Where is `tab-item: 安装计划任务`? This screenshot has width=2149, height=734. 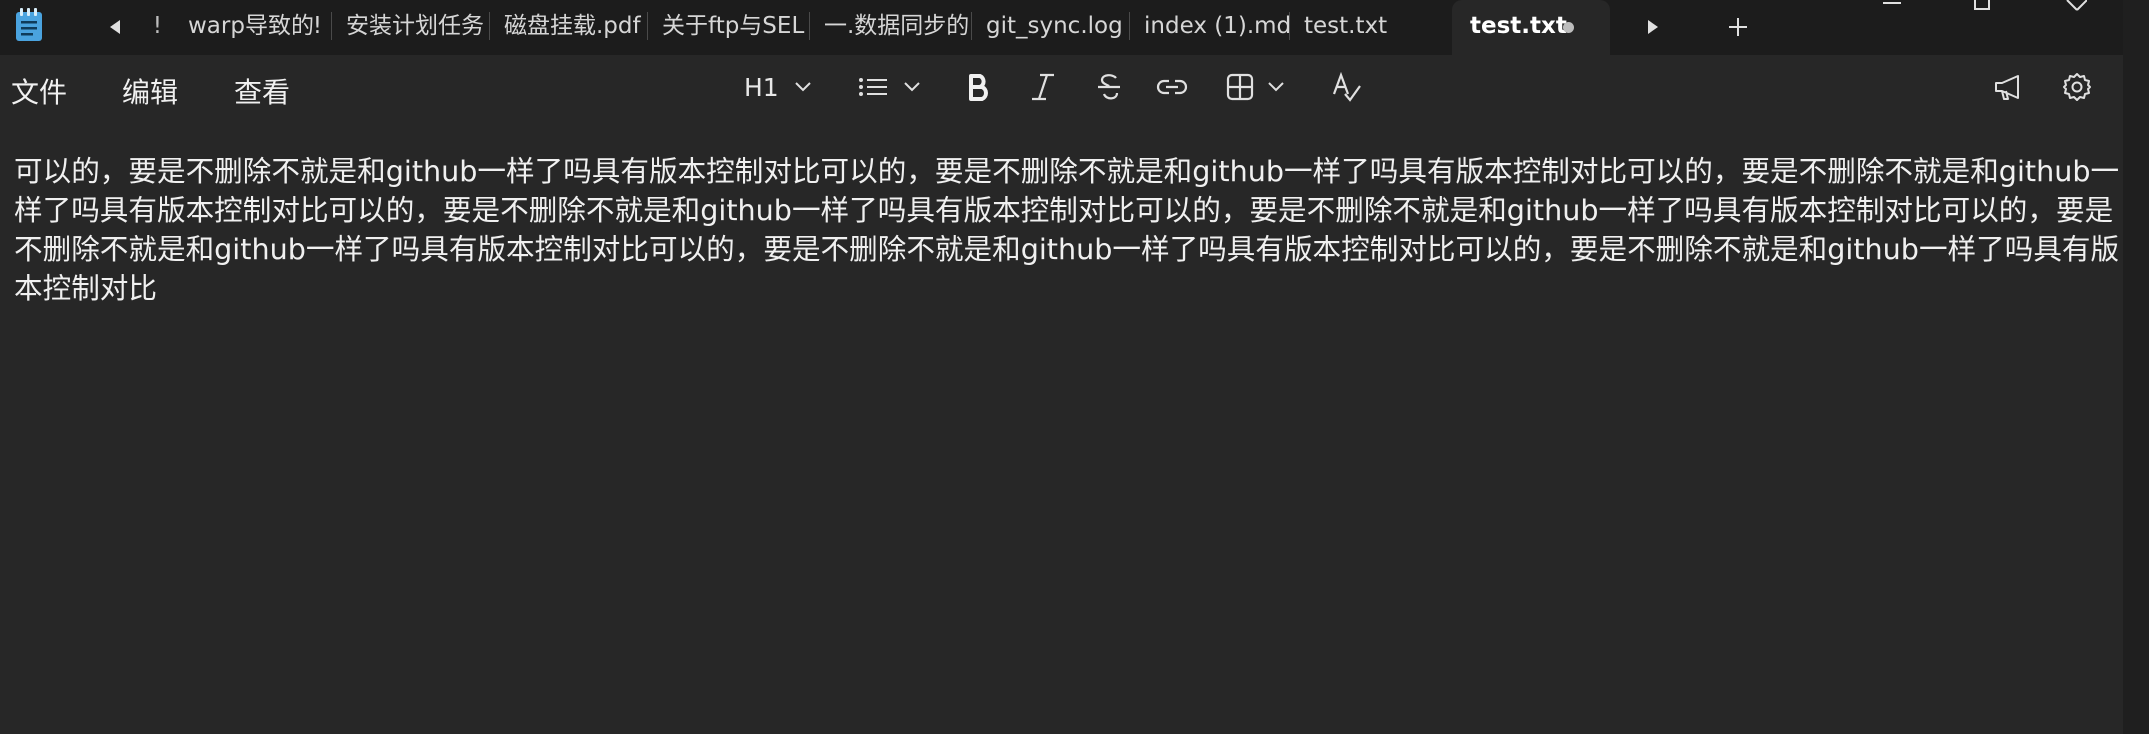
tab-item: 安装计划任务 is located at coordinates (411, 27).